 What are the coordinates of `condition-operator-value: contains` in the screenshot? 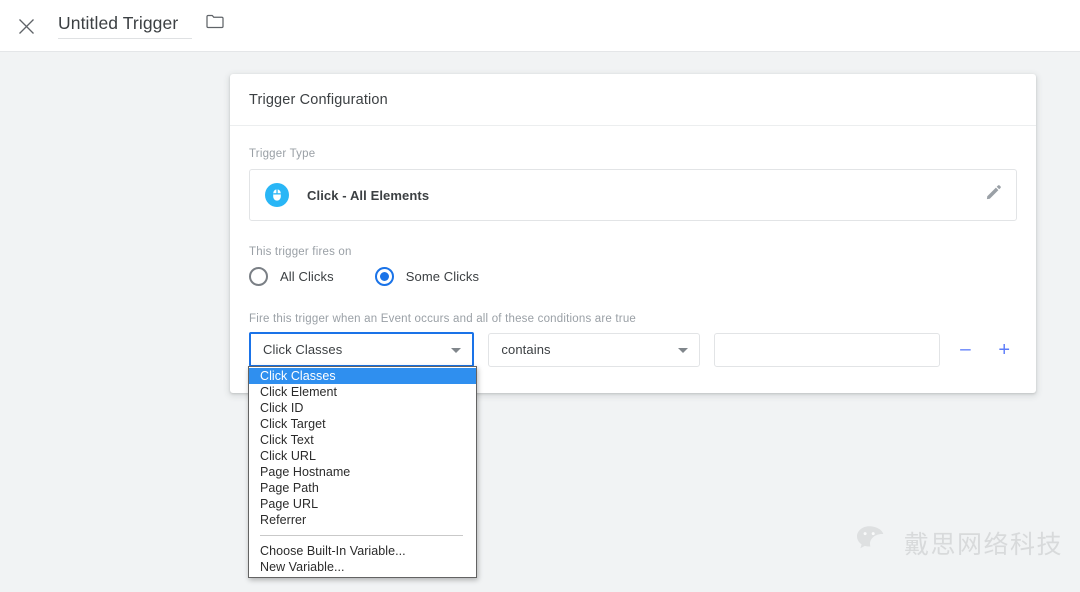 It's located at (526, 349).